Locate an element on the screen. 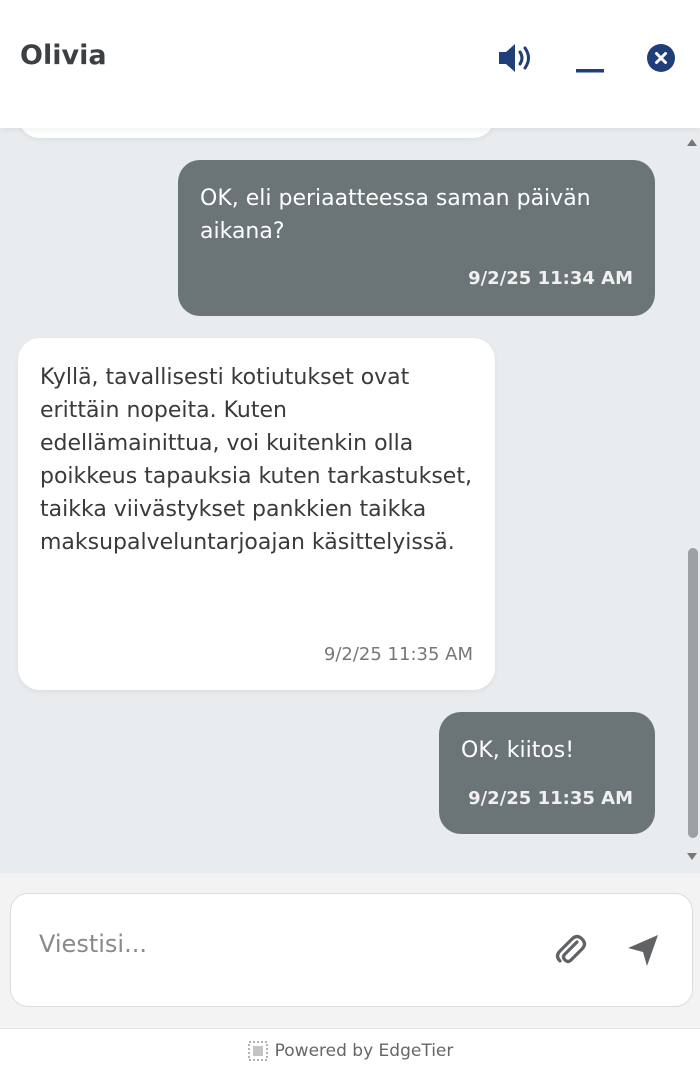 The image size is (700, 1072). speaker-icon is located at coordinates (514, 58).